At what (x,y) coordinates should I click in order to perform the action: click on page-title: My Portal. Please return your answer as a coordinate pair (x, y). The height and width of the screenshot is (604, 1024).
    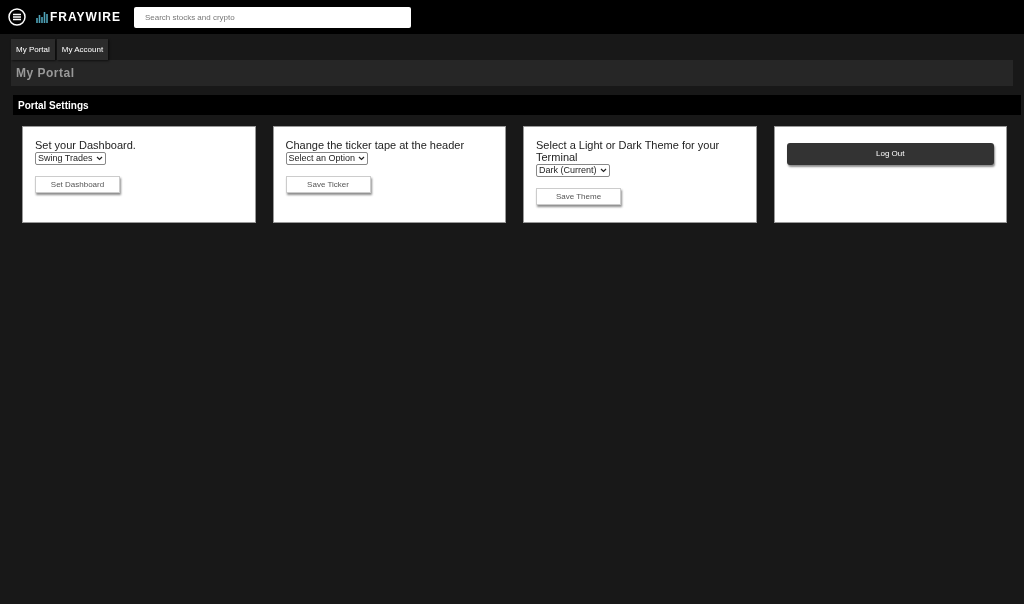
    Looking at the image, I should click on (45, 73).